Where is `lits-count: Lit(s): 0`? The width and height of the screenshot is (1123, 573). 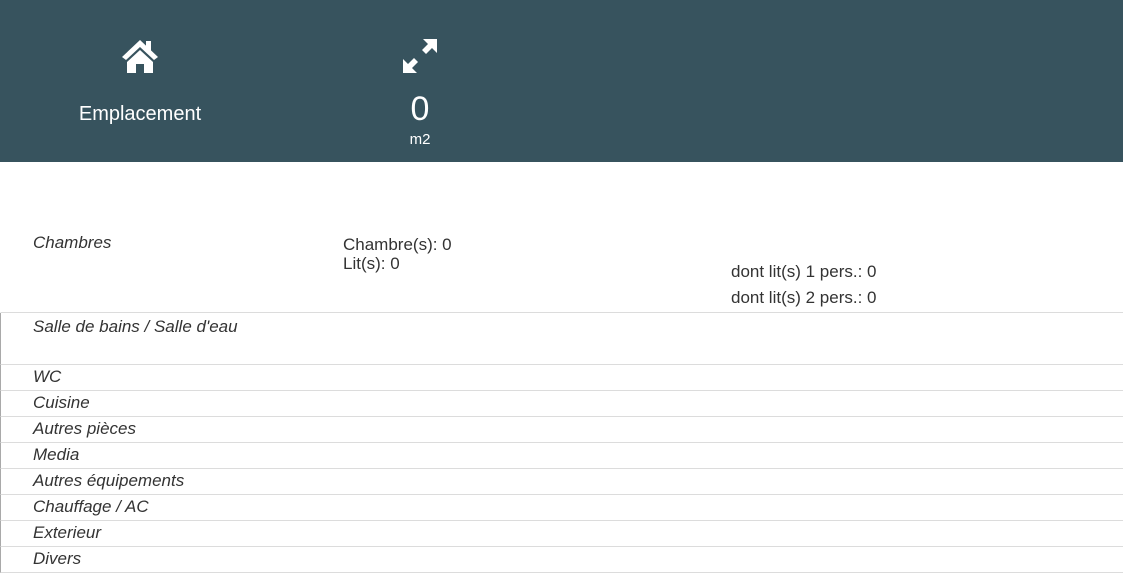 lits-count: Lit(s): 0 is located at coordinates (371, 263).